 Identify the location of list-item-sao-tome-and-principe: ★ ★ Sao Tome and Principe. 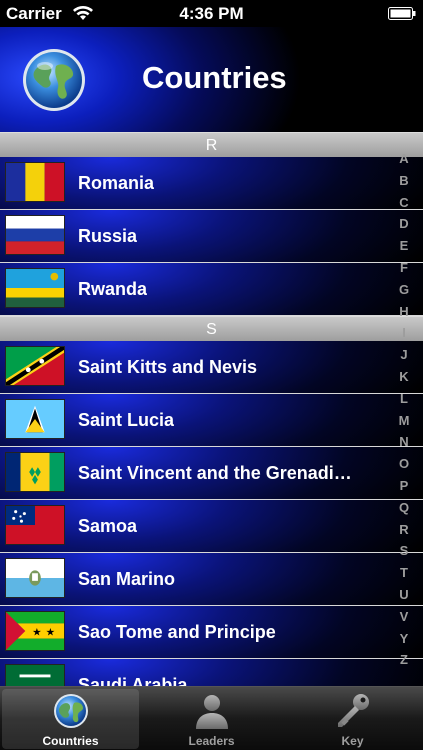
(211, 632).